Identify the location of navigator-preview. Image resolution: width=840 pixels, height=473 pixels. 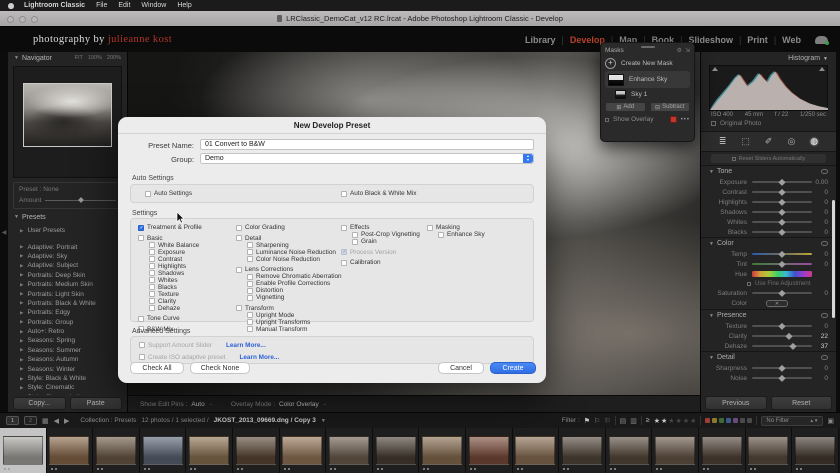
(67, 122).